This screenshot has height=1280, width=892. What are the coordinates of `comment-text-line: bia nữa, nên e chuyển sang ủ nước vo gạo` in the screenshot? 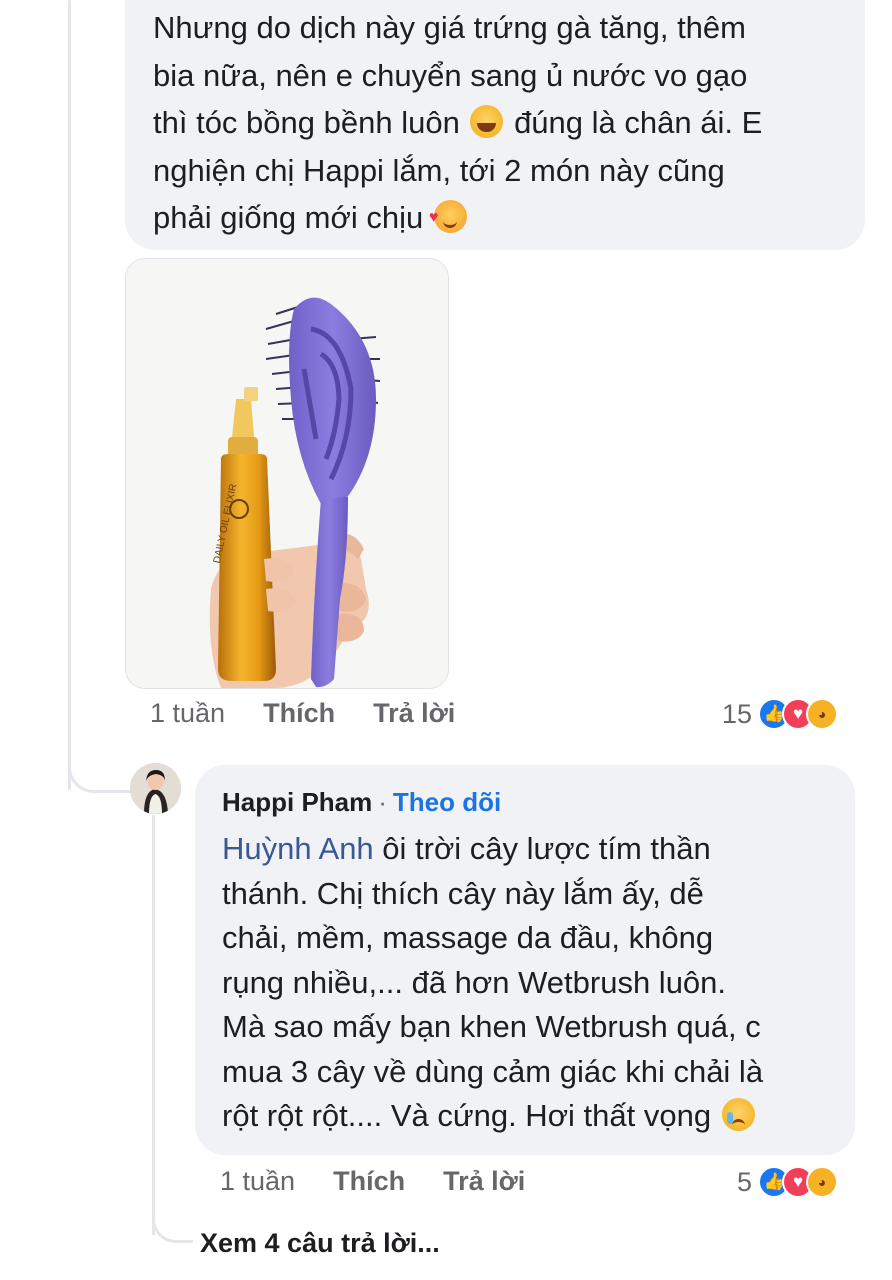 It's located at (450, 75).